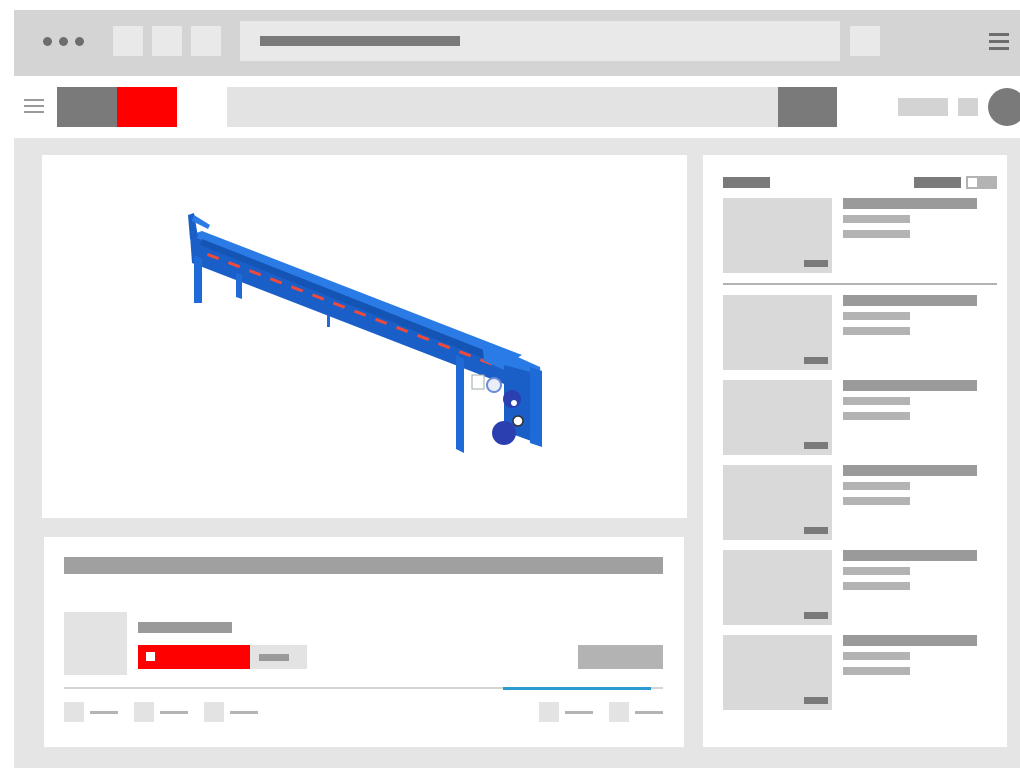 Image resolution: width=1020 pixels, height=768 pixels. What do you see at coordinates (365, 333) in the screenshot?
I see `conveyor-render` at bounding box center [365, 333].